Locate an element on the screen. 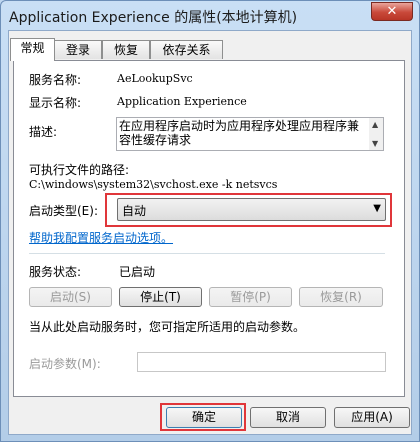 This screenshot has width=420, height=442. scroll-up-icon: ▲ is located at coordinates (375, 124).